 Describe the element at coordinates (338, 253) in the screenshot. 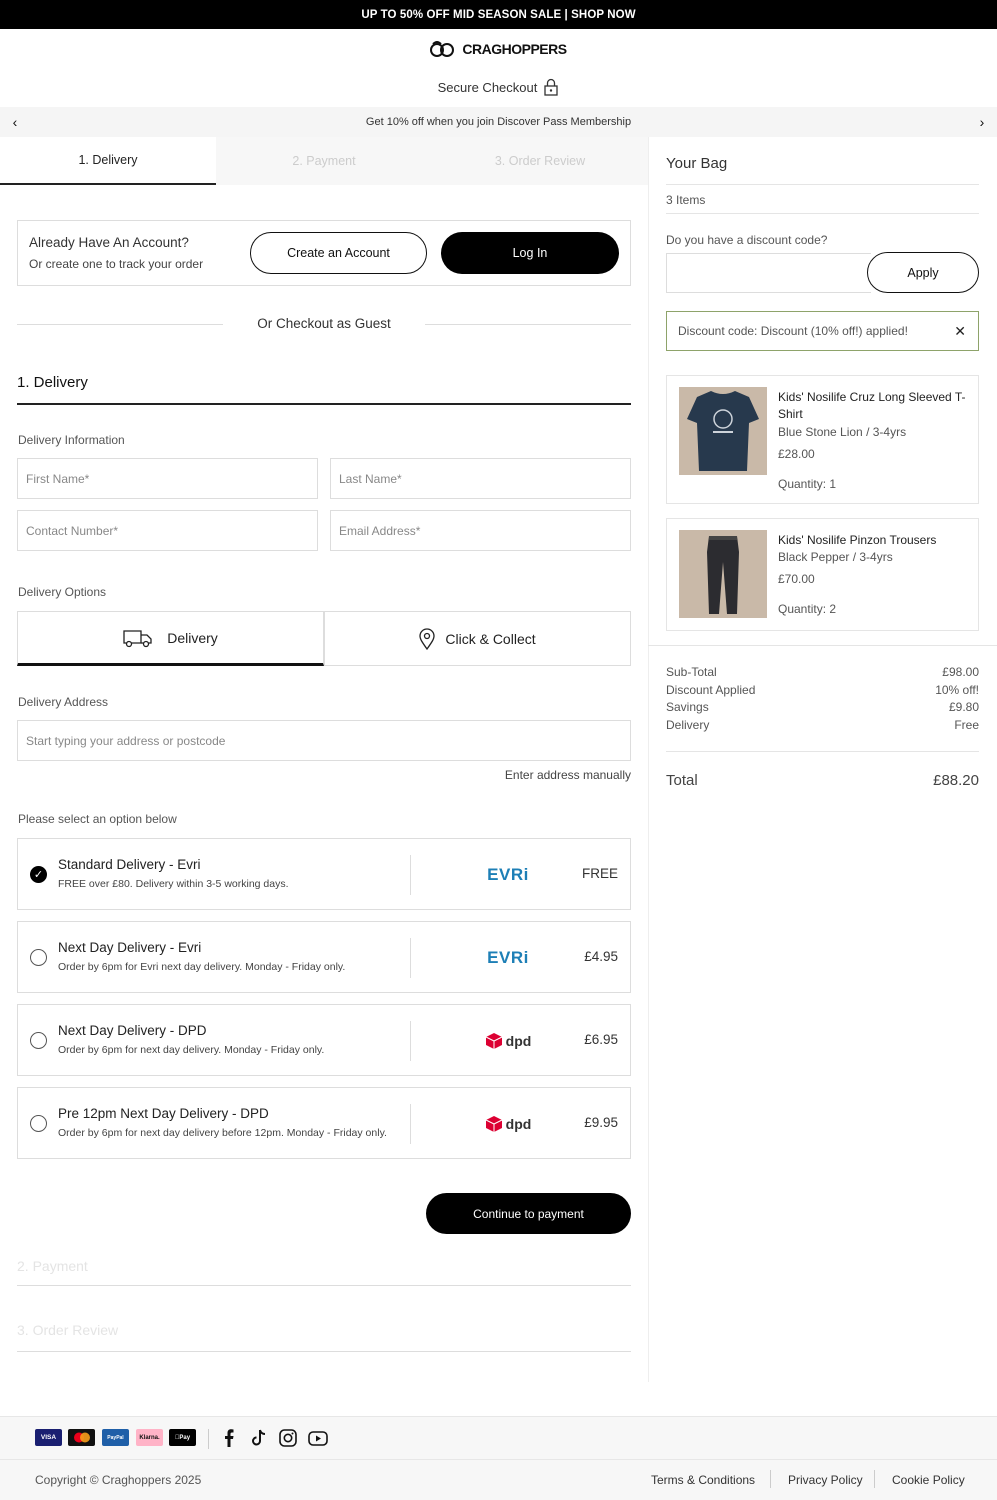

I see `create-account-button: Create an Account` at that location.